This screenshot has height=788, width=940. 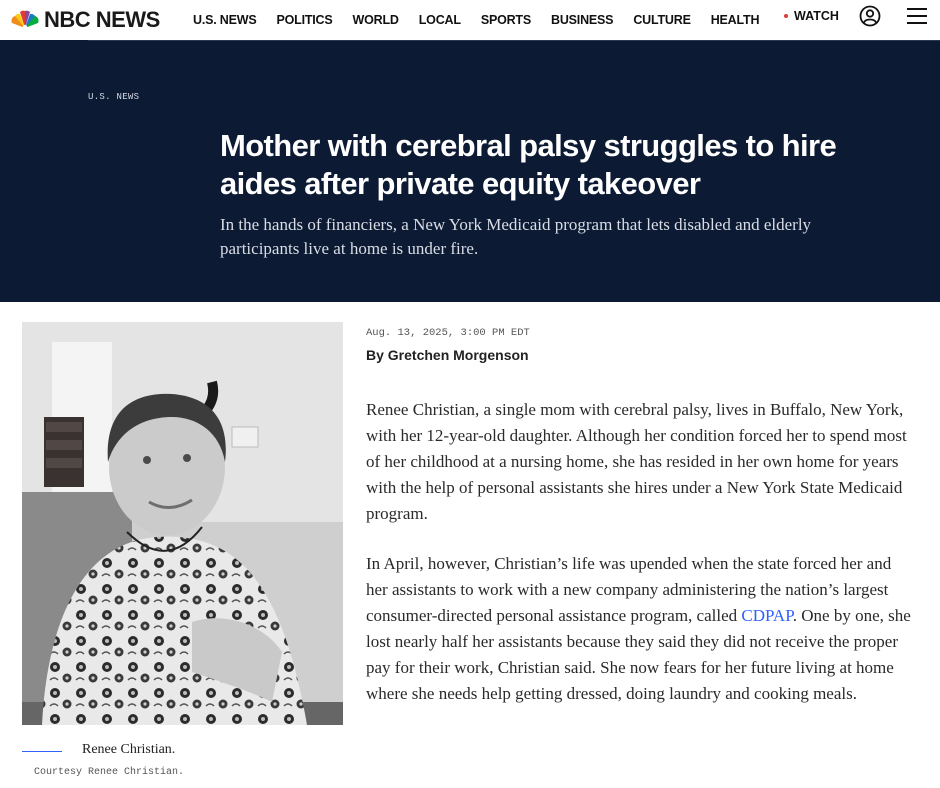 I want to click on photo-credit: Courtesy Renee Christian., so click(x=109, y=772).